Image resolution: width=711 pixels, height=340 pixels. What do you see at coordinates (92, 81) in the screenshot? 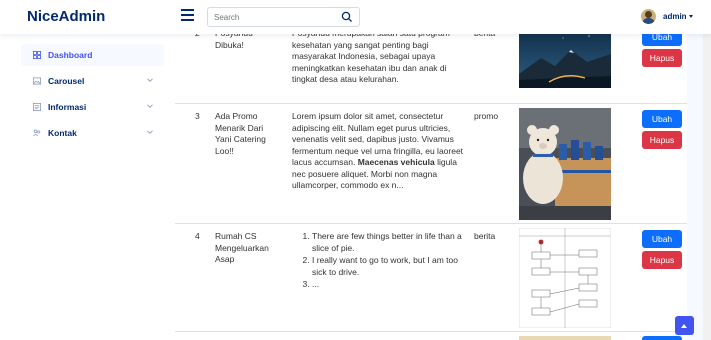
I see `sidebar-item-carousel: Carousel` at bounding box center [92, 81].